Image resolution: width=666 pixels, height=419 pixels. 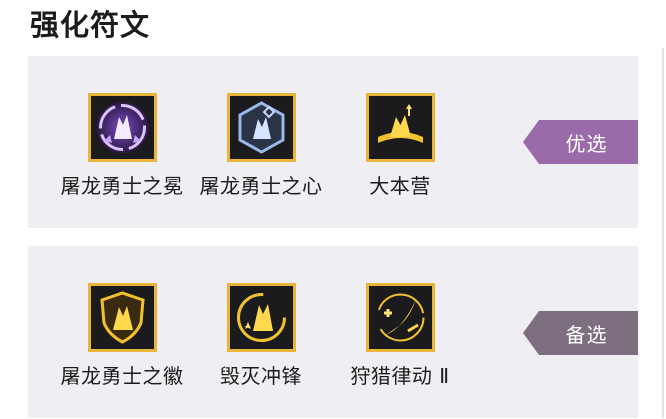 What do you see at coordinates (400, 123) in the screenshot?
I see `base-camp-icon` at bounding box center [400, 123].